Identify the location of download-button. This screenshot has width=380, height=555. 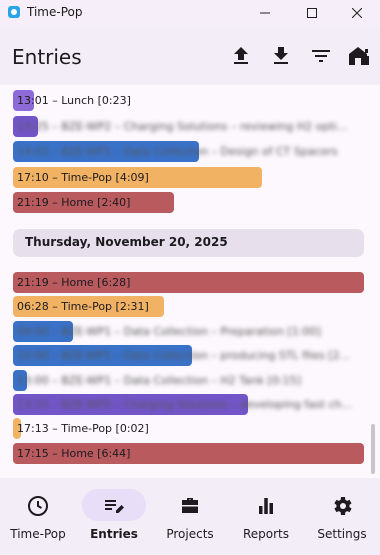
(281, 56).